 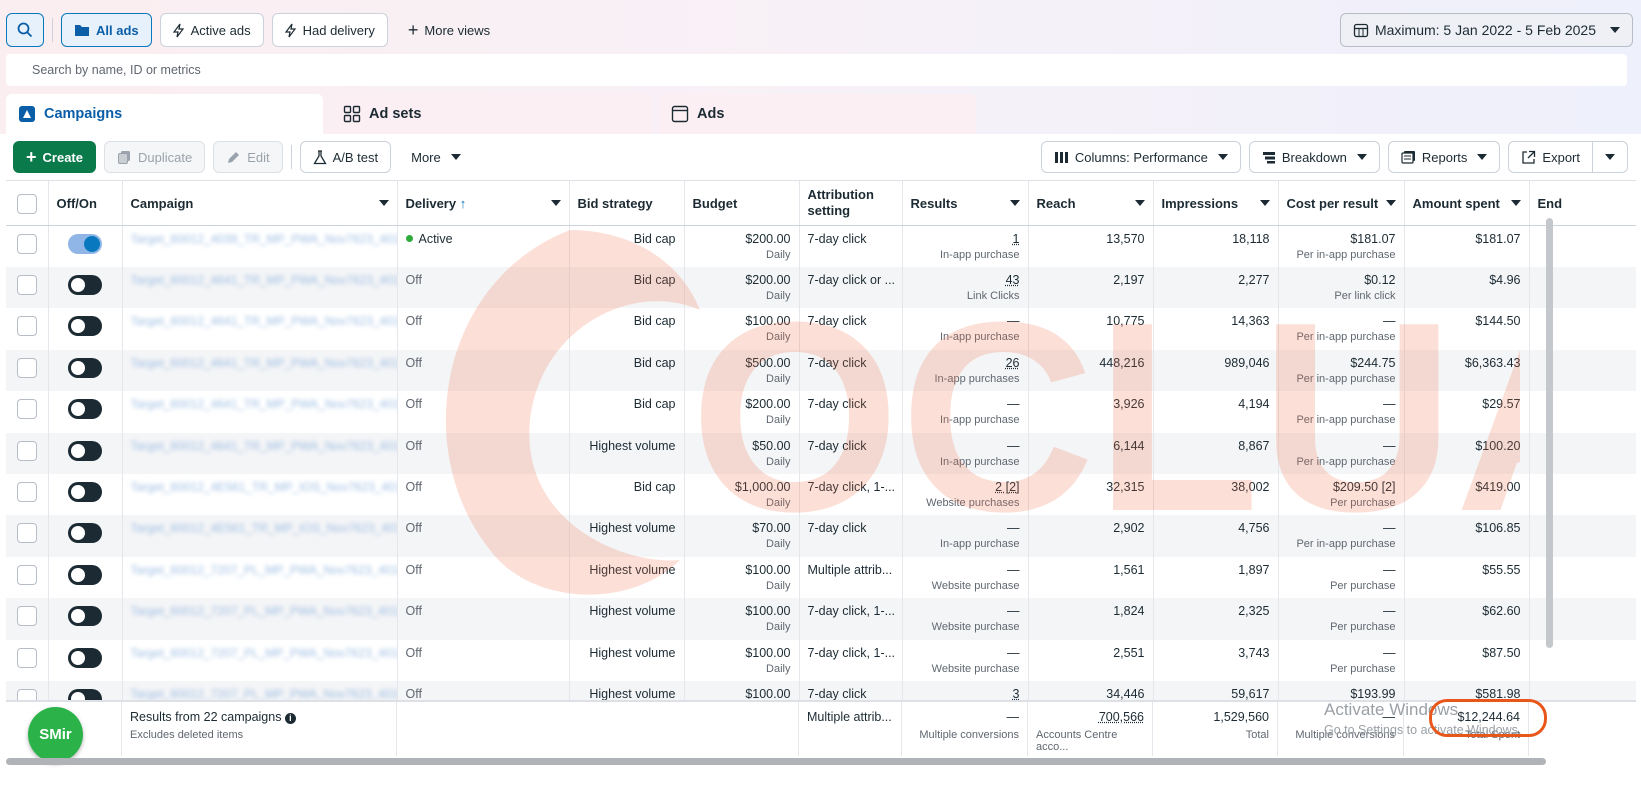 What do you see at coordinates (1216, 203) in the screenshot?
I see `col-impressions: Impressions` at bounding box center [1216, 203].